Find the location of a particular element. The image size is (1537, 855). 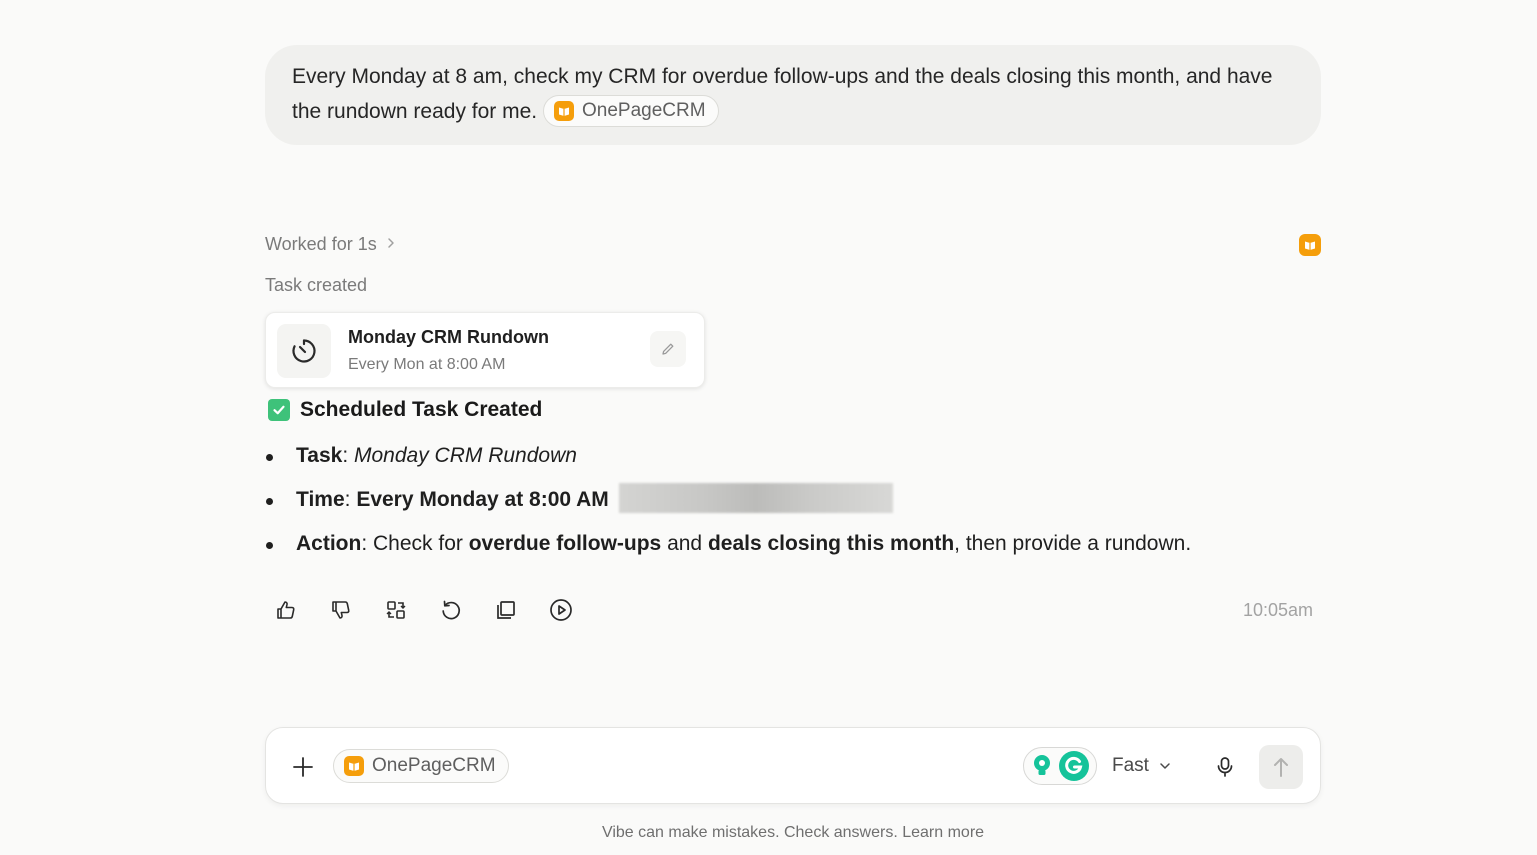

remix-icon is located at coordinates (396, 610).